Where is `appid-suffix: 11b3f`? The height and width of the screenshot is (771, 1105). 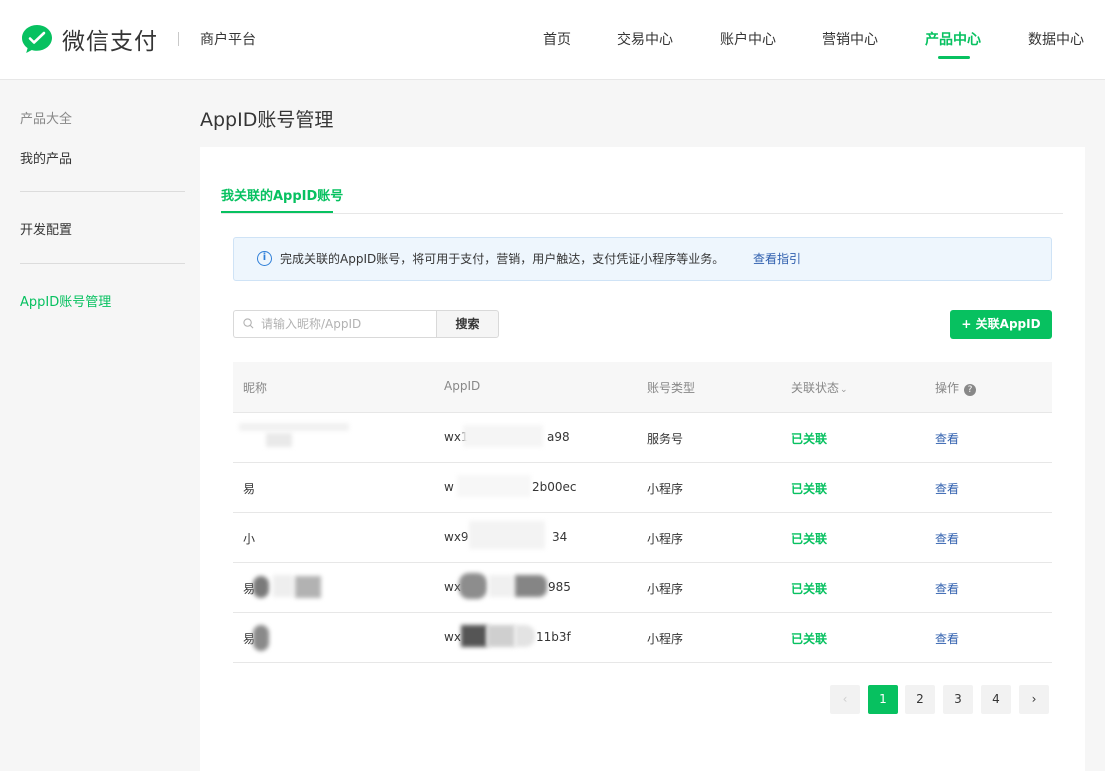 appid-suffix: 11b3f is located at coordinates (553, 637).